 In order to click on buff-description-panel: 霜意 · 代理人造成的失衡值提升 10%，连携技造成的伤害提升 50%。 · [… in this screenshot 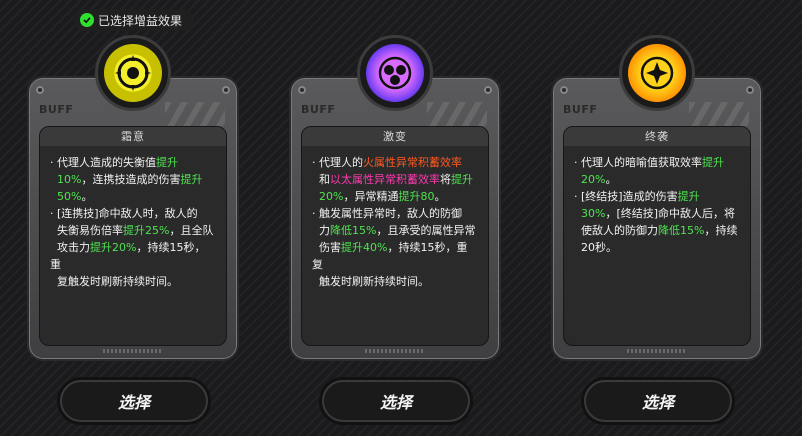, I will do `click(133, 236)`.